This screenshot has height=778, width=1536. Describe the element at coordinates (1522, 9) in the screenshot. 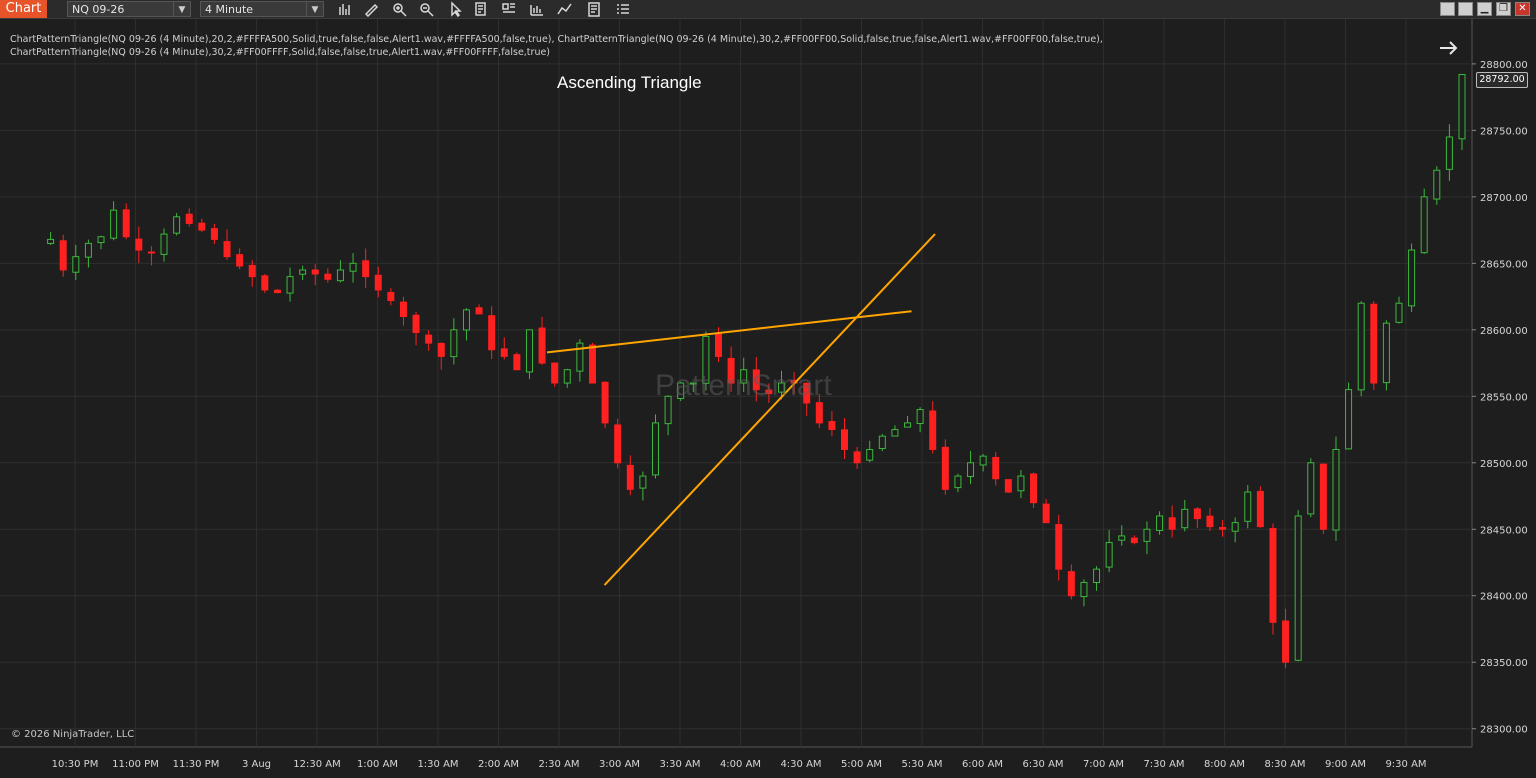

I see `close-icon: ✕` at that location.